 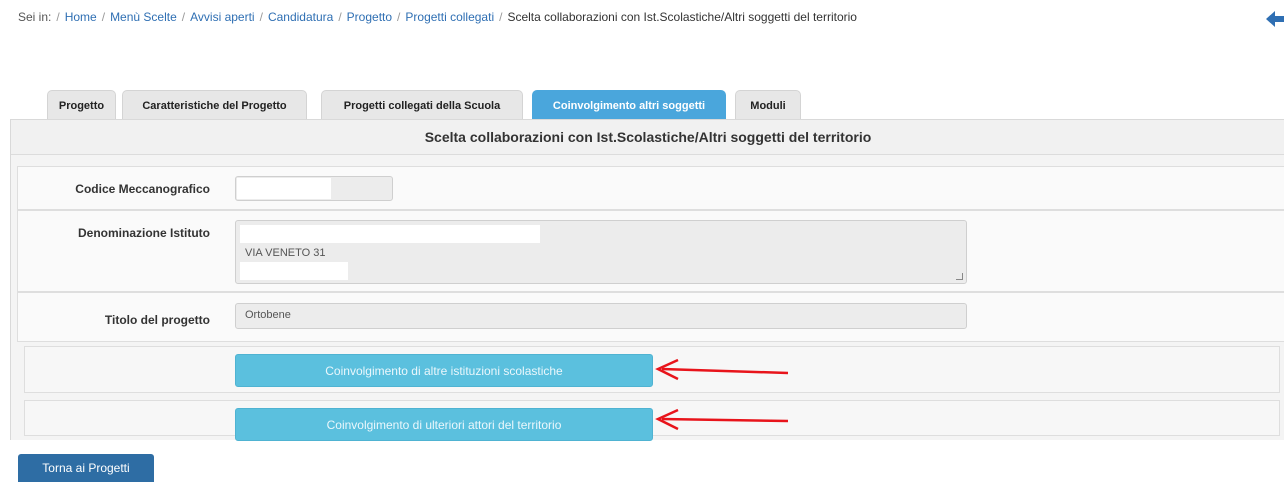 I want to click on denominazione-address: VIA VENETO 31, so click(x=285, y=253).